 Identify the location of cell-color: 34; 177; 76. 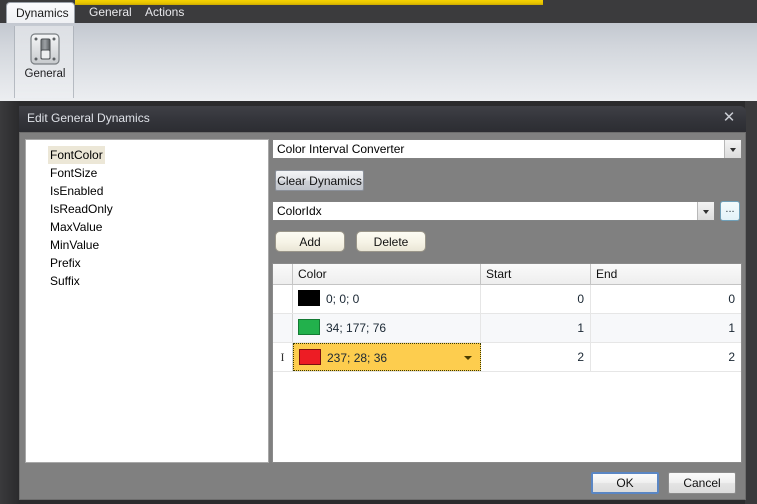
(387, 328).